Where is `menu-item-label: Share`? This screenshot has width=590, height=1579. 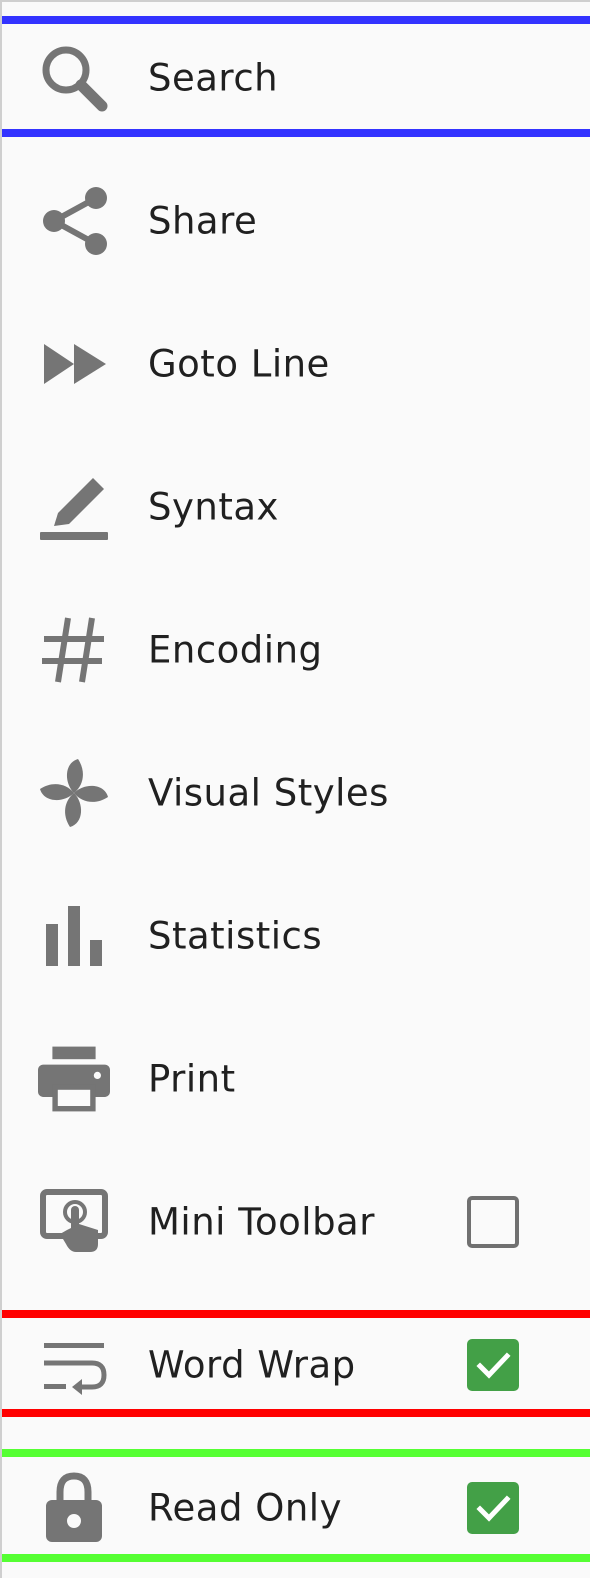 menu-item-label: Share is located at coordinates (203, 220).